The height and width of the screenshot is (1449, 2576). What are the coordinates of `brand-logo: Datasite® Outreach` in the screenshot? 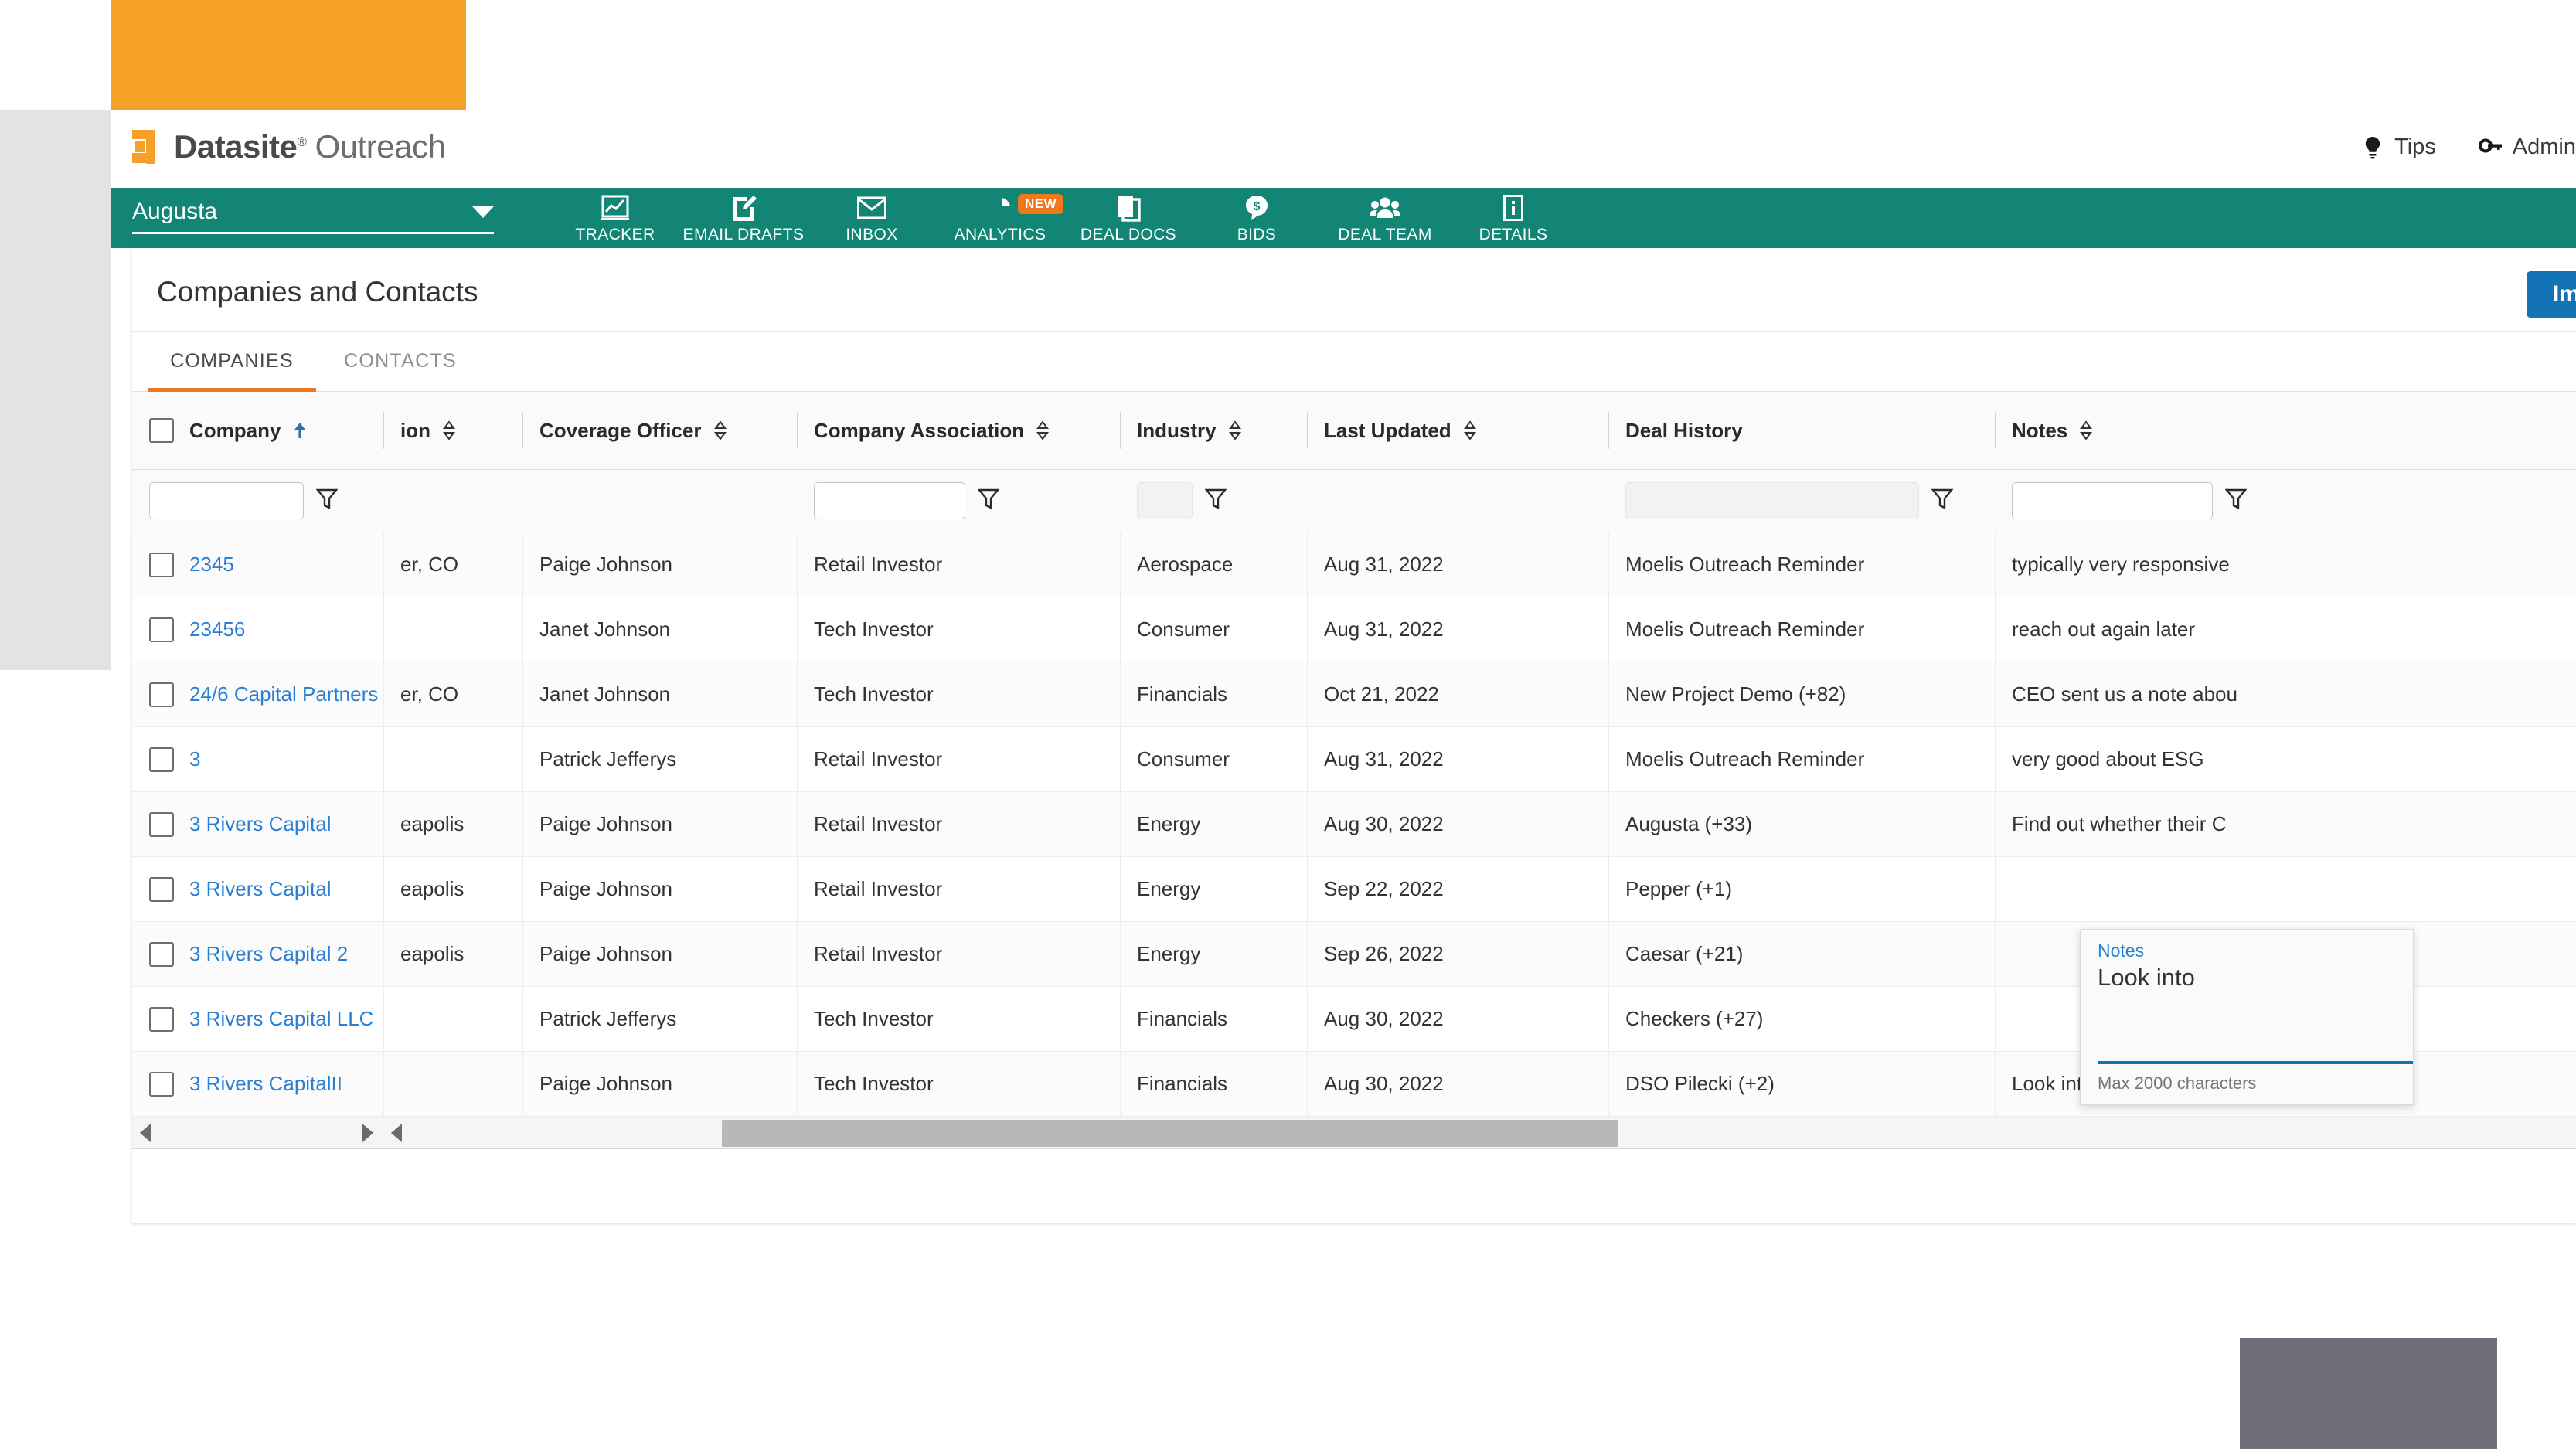 It's located at (289, 146).